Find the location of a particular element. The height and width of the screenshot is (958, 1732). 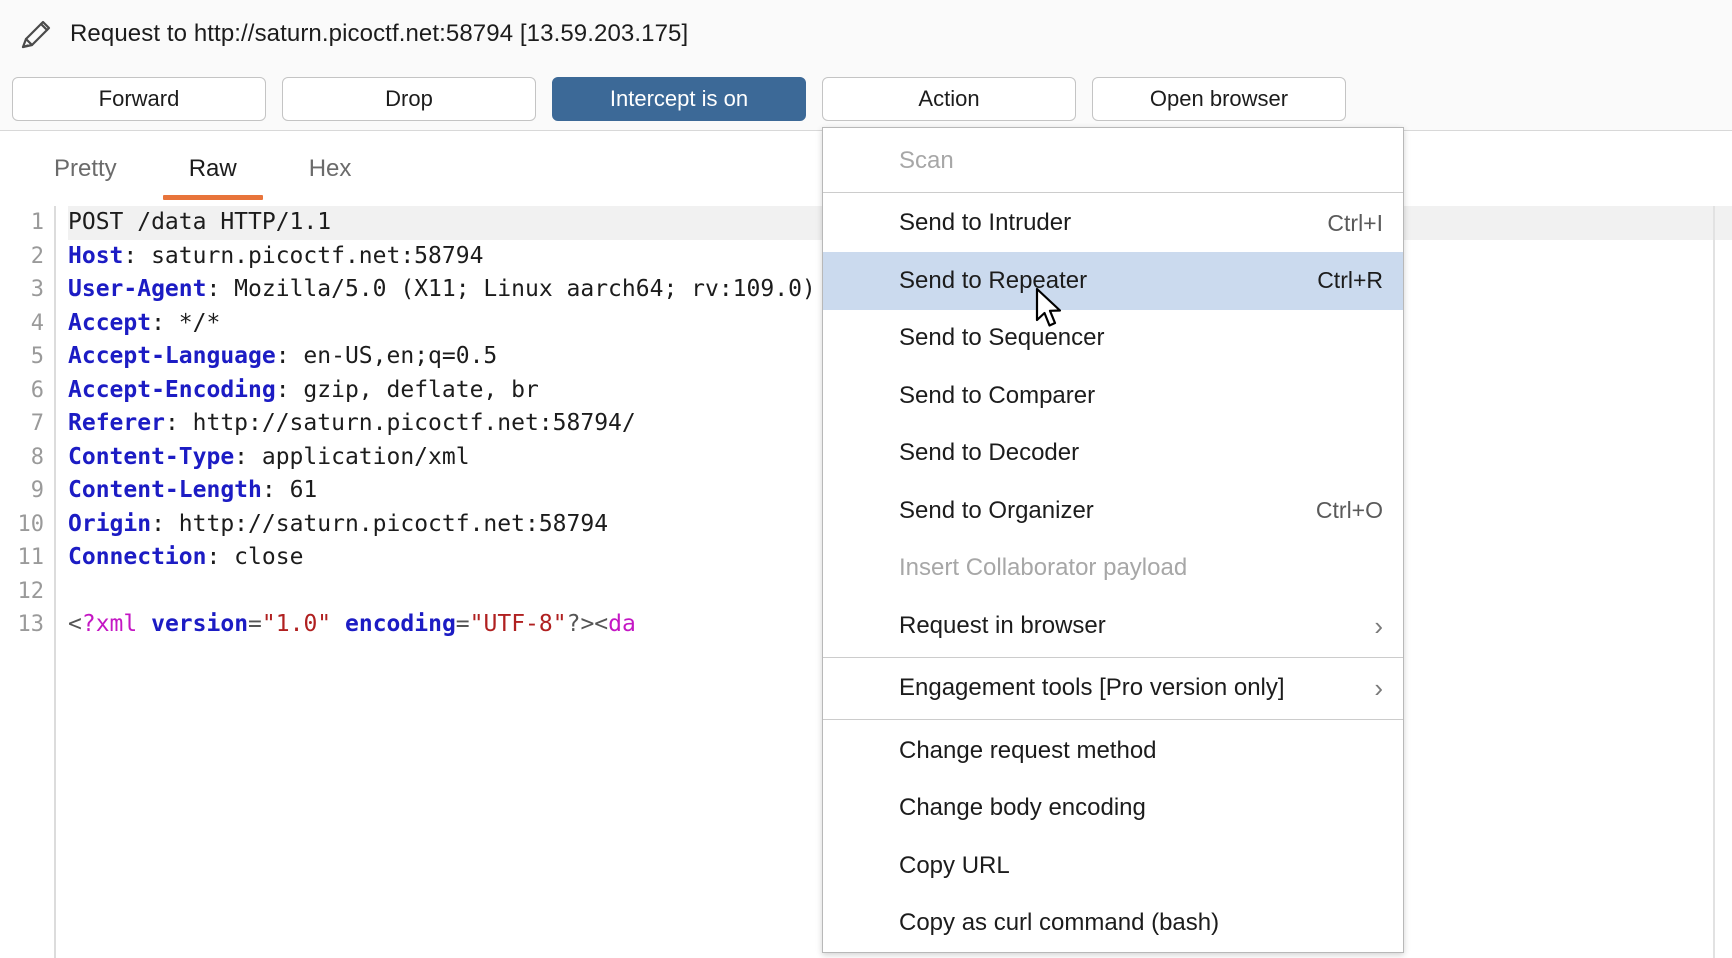

editor-right-divider is located at coordinates (1714, 582).